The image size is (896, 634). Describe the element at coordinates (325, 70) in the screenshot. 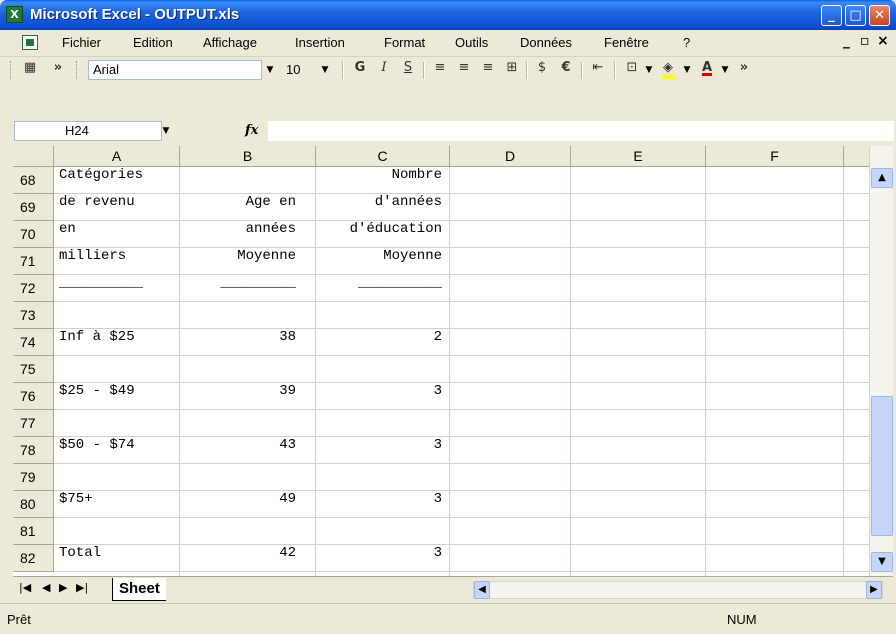

I see `font-size-dropdown-icon: ▼` at that location.